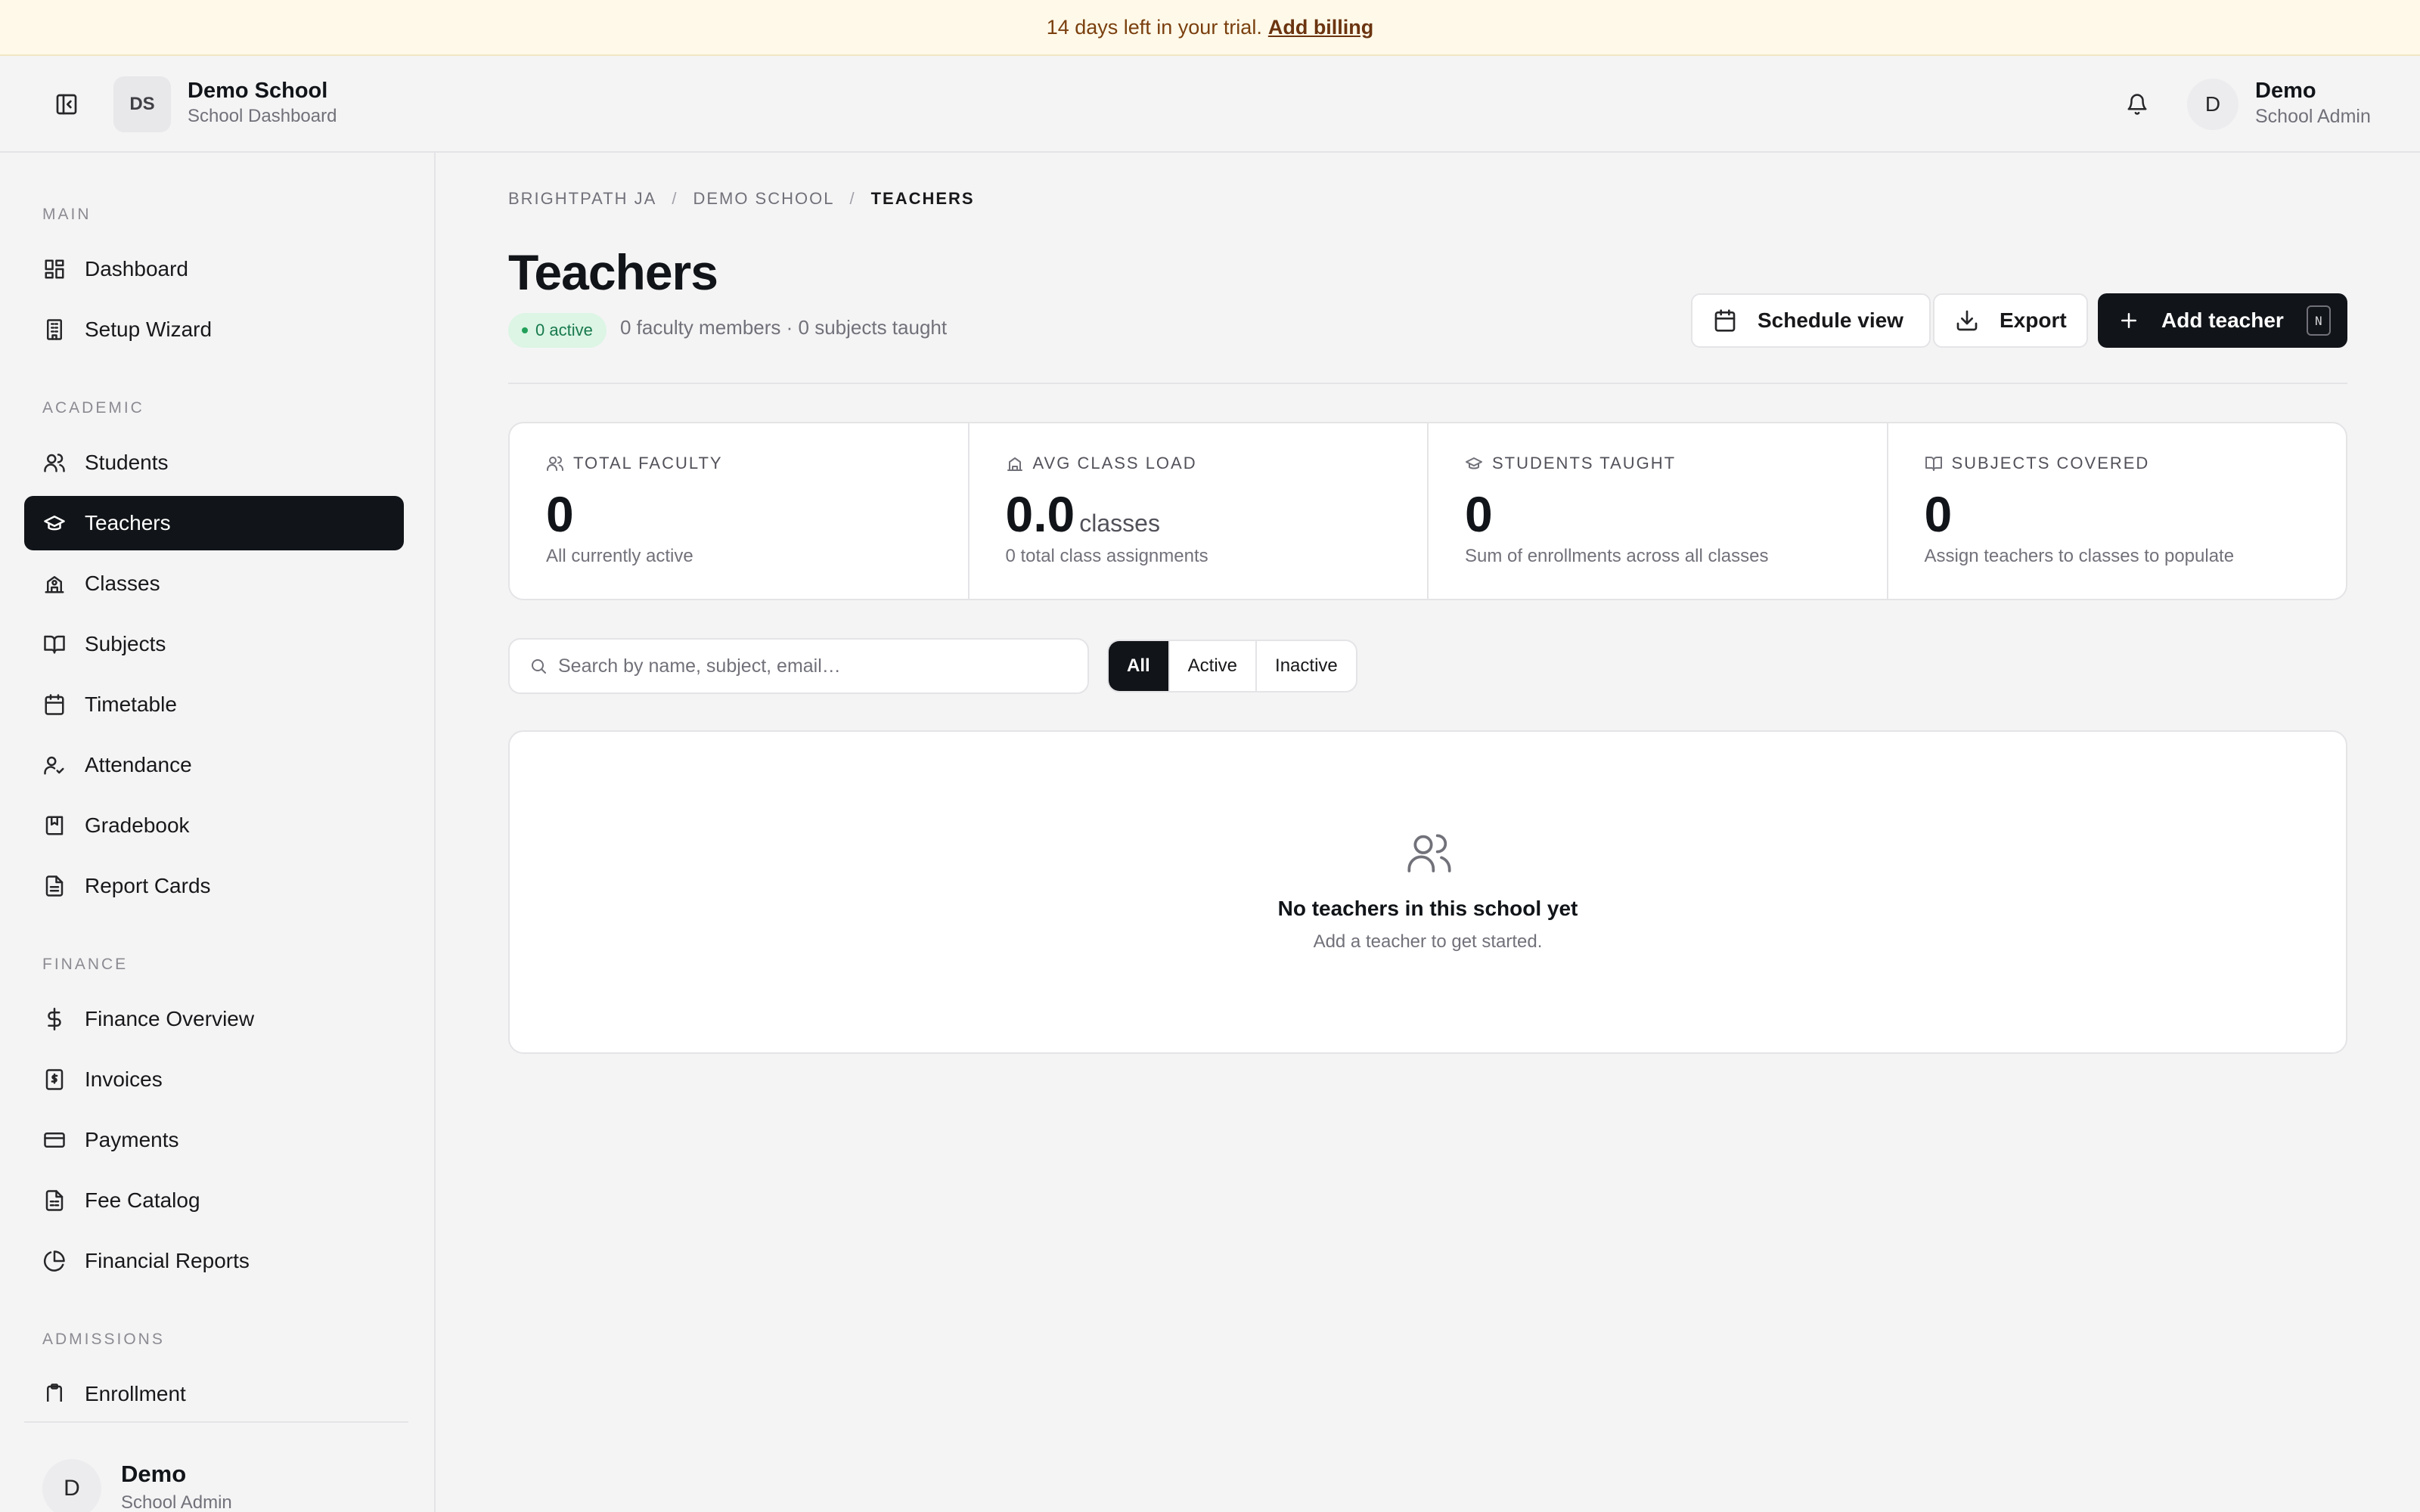 This screenshot has height=1512, width=2420. I want to click on notifications-button, so click(2137, 104).